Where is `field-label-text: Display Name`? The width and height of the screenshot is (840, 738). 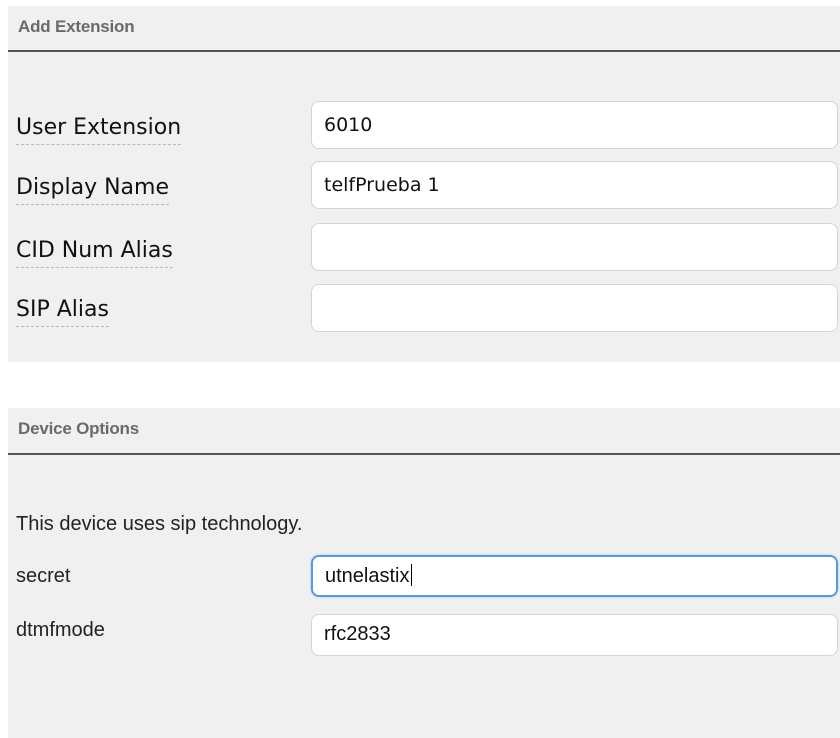 field-label-text: Display Name is located at coordinates (92, 189).